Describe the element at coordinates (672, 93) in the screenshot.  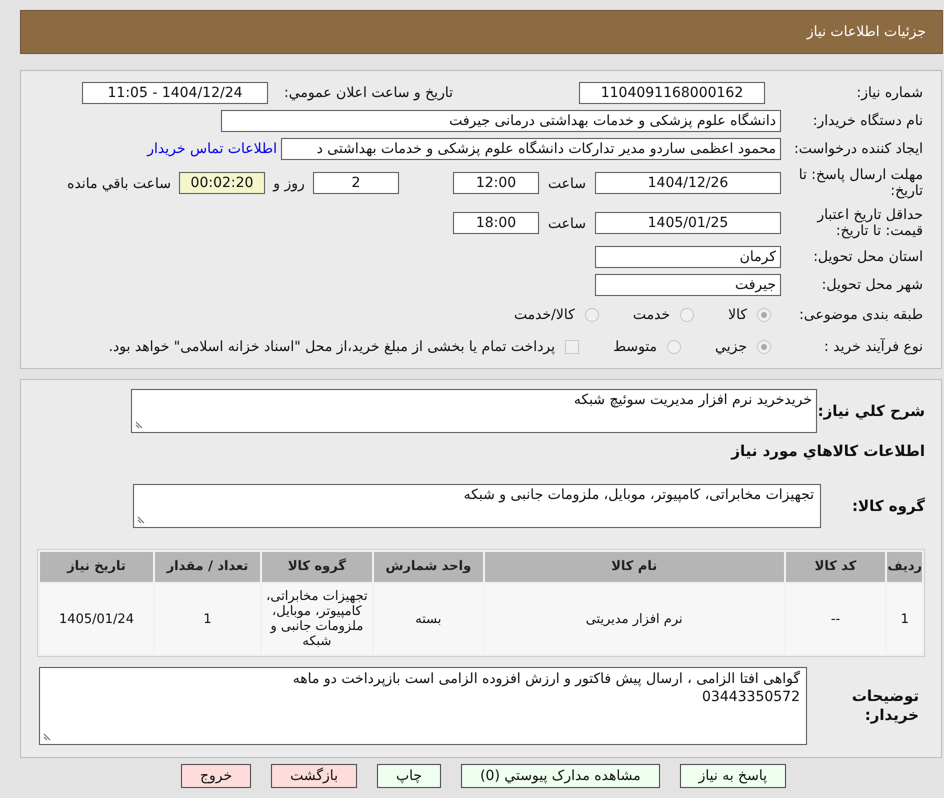
I see `text-field: 1104091168000162` at that location.